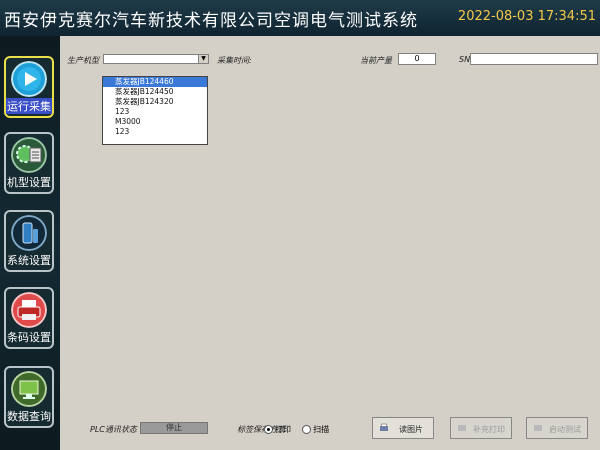 The width and height of the screenshot is (600, 450). What do you see at coordinates (155, 122) in the screenshot?
I see `dropdown-option: M3000` at bounding box center [155, 122].